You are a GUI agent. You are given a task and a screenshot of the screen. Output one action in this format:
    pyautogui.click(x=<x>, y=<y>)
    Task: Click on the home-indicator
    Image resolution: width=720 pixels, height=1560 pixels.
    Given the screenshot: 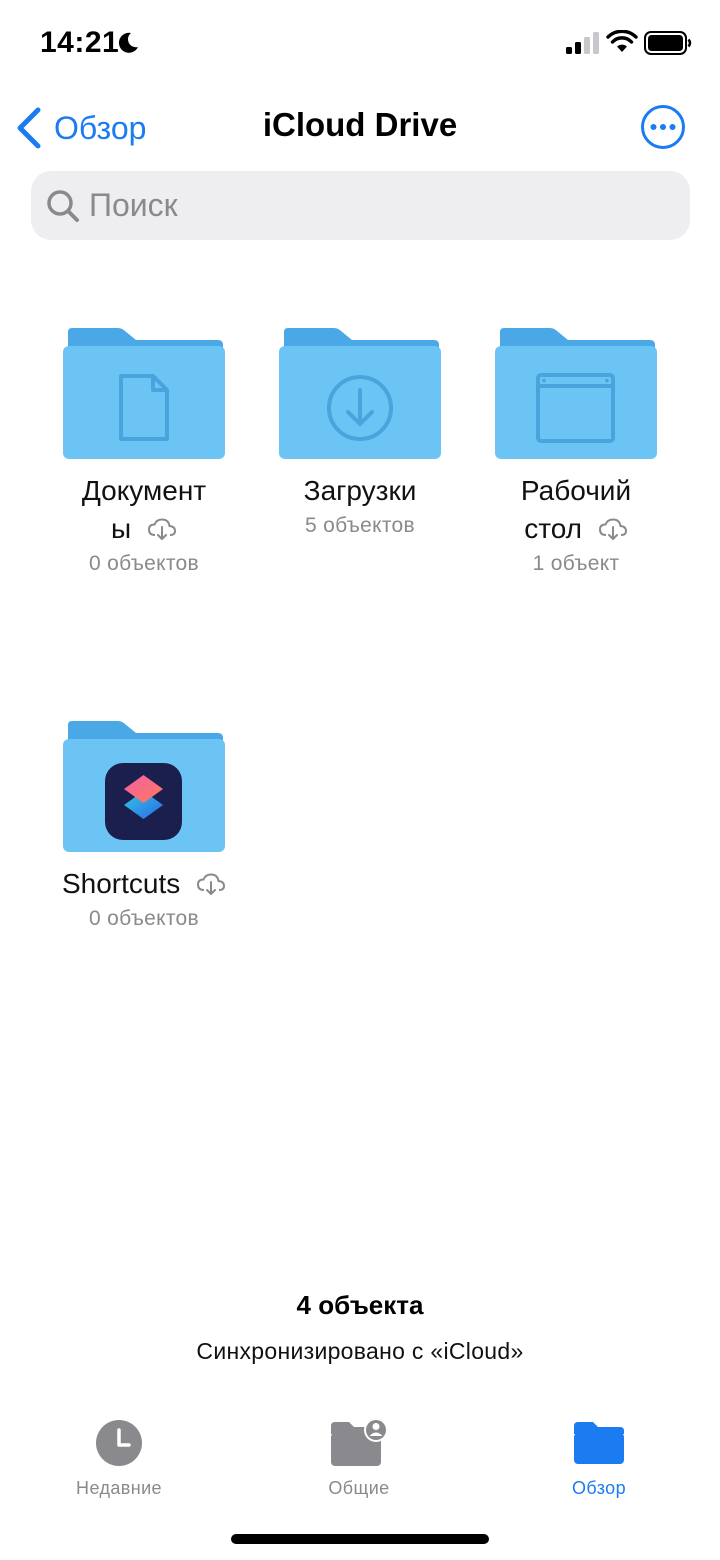 What is the action you would take?
    pyautogui.click(x=360, y=1539)
    